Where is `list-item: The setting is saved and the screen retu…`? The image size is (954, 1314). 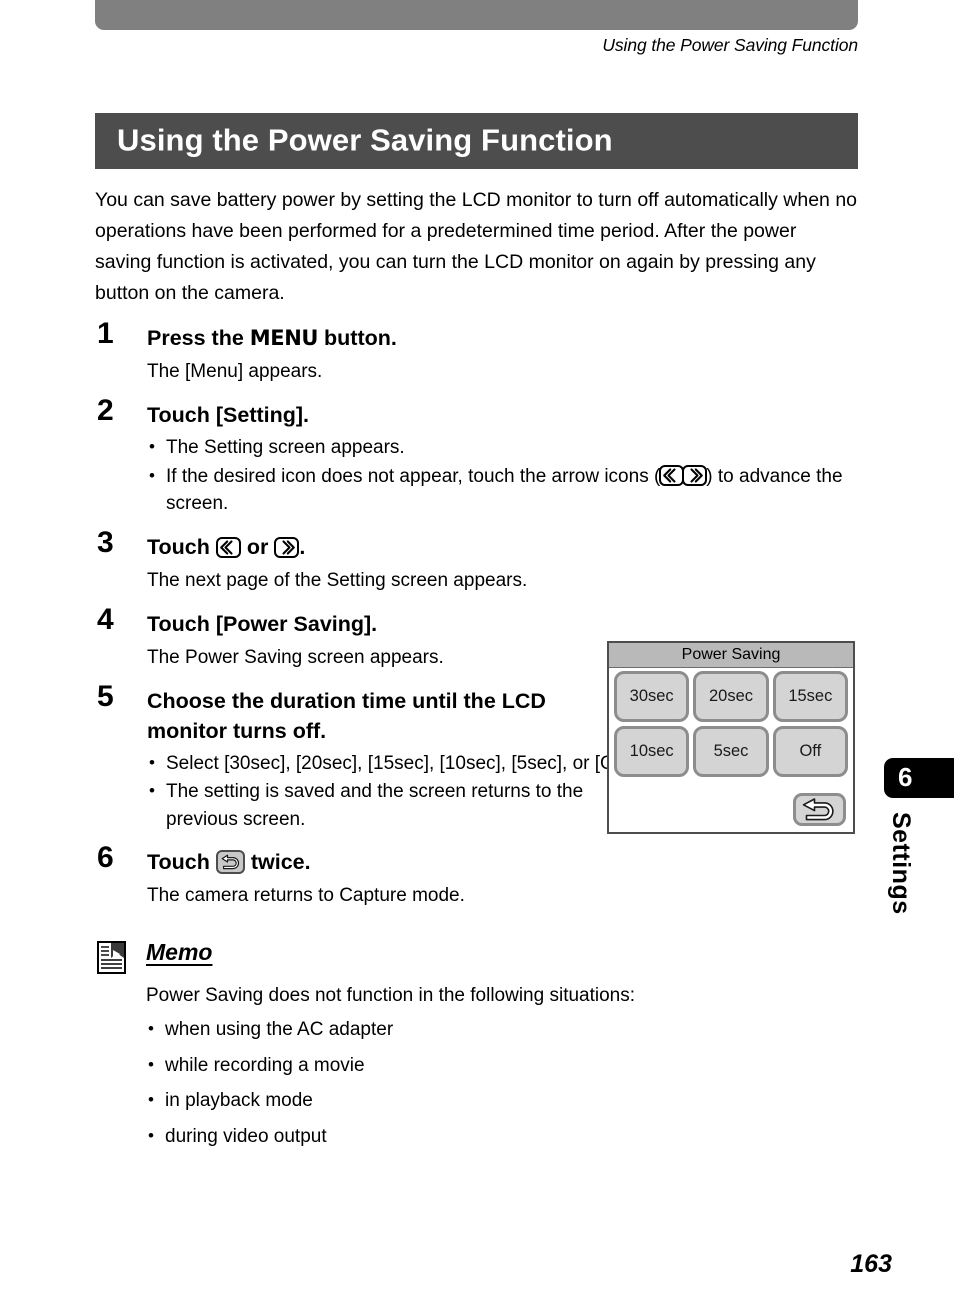 list-item: The setting is saved and the screen retu… is located at coordinates (391, 805).